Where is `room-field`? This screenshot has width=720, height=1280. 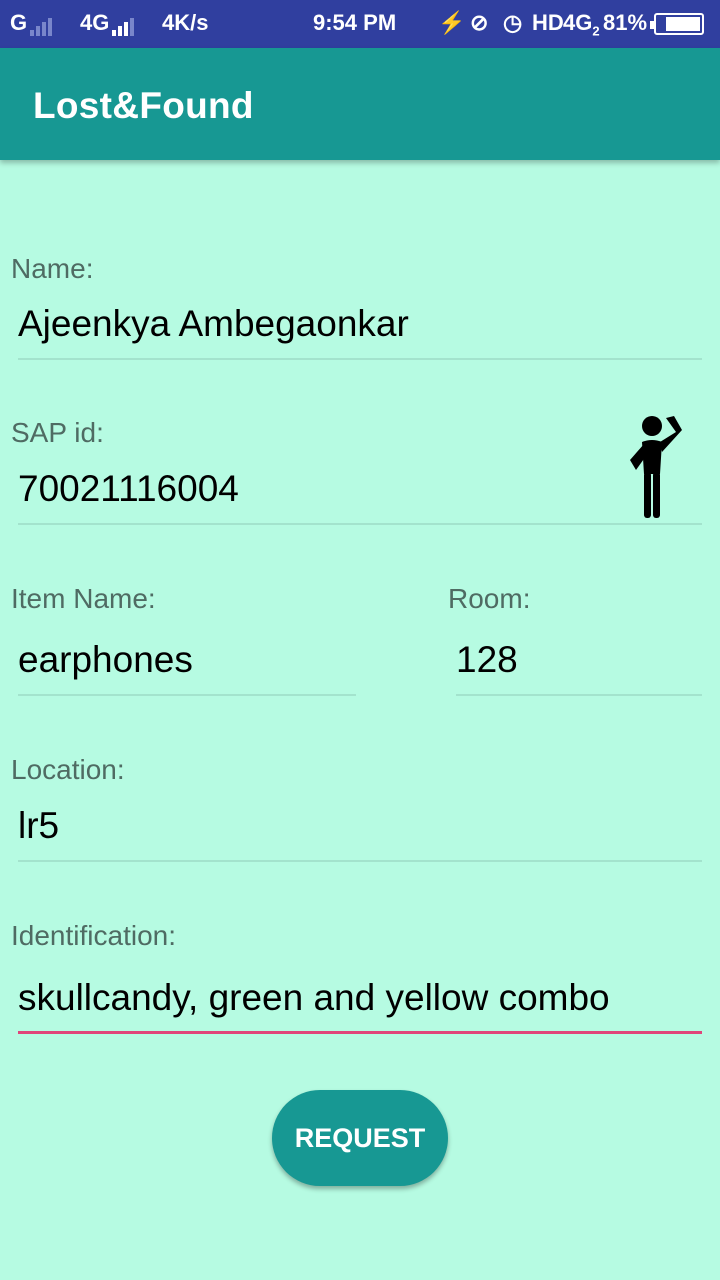 room-field is located at coordinates (579, 661).